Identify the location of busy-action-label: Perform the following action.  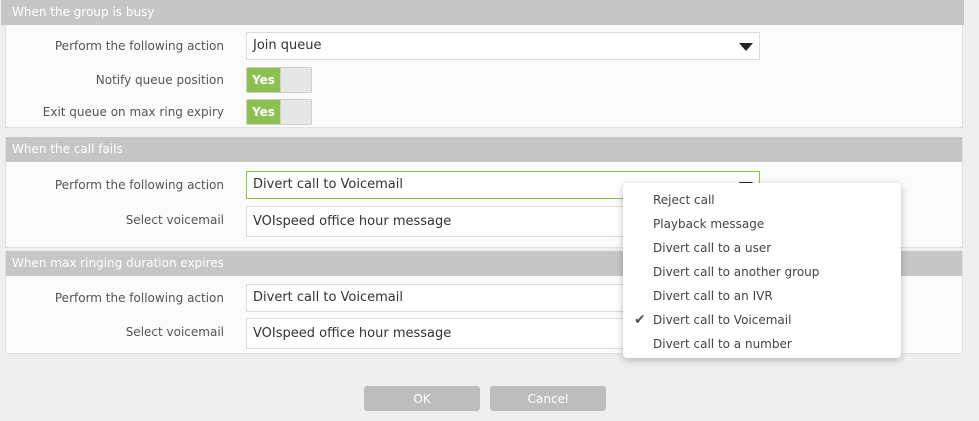
(139, 46).